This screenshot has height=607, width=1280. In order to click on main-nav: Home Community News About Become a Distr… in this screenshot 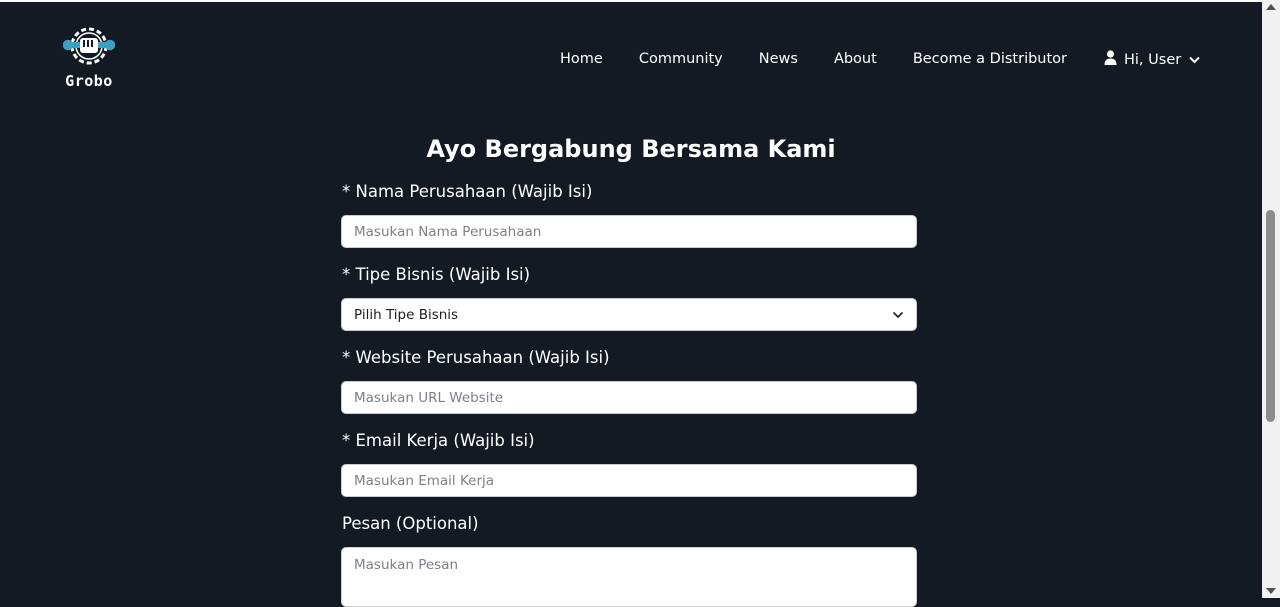, I will do `click(831, 59)`.